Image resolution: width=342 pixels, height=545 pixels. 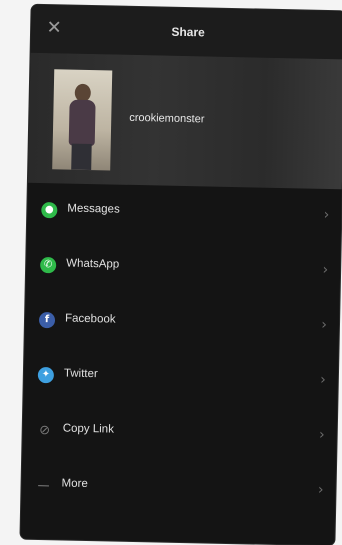 I want to click on person-body, so click(x=82, y=123).